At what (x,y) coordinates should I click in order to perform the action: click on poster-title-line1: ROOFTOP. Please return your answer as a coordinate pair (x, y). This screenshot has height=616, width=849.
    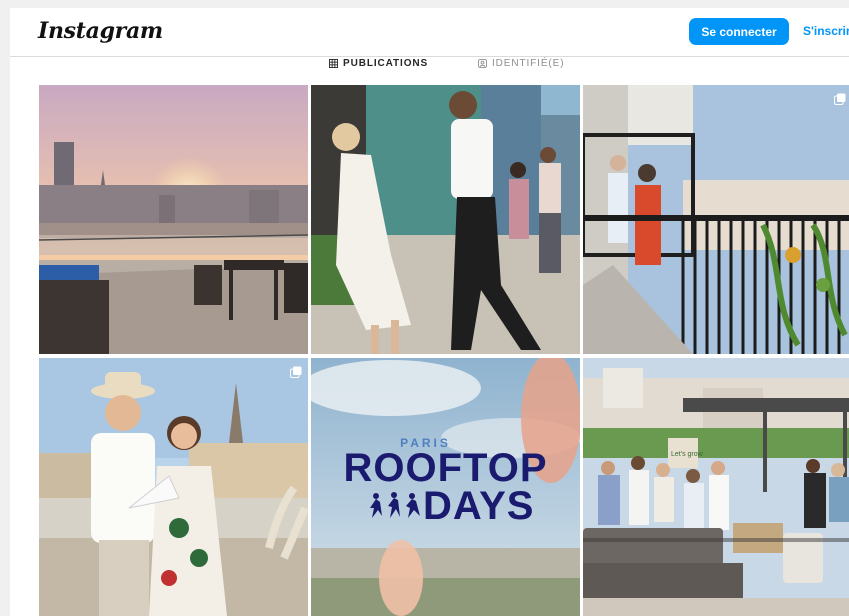
    Looking at the image, I should click on (445, 468).